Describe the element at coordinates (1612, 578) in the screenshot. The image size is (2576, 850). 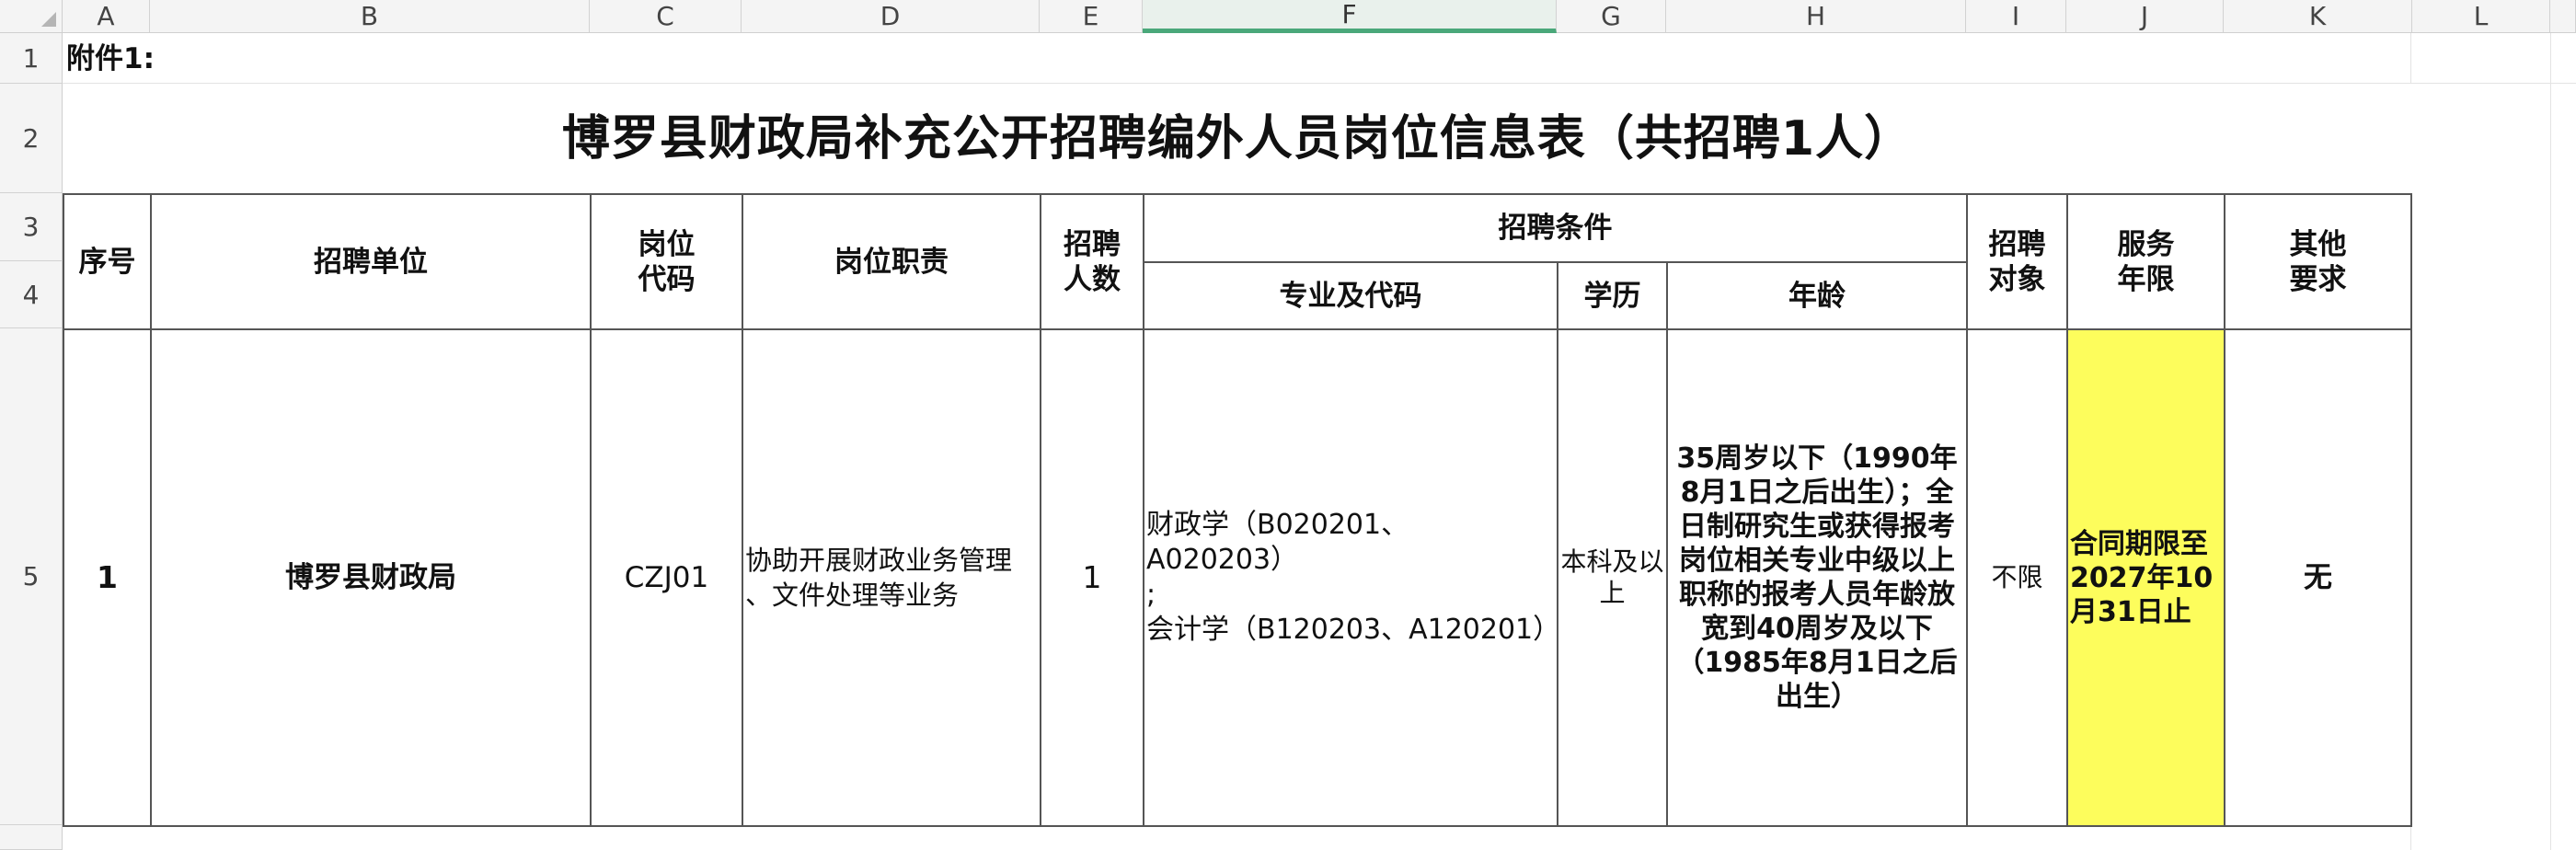
I see `cell-education: 本科及以 上` at that location.